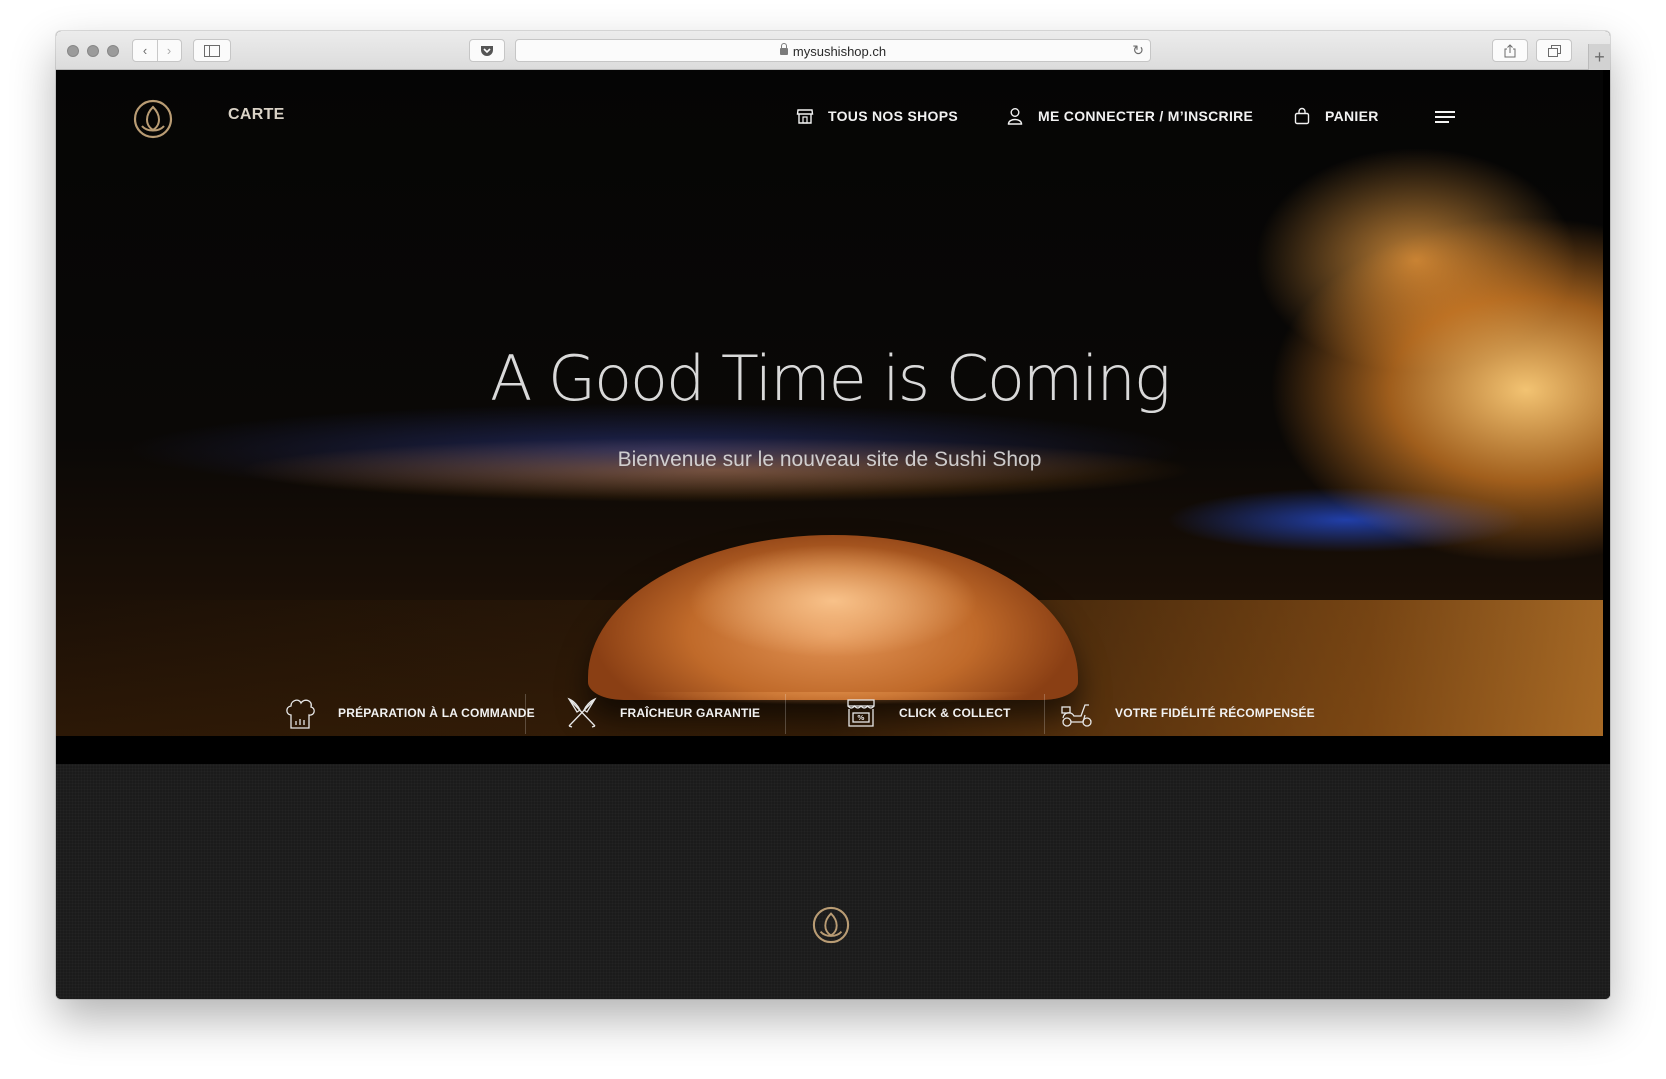 Image resolution: width=1666 pixels, height=1079 pixels. Describe the element at coordinates (1446, 118) in the screenshot. I see `menu-icon` at that location.